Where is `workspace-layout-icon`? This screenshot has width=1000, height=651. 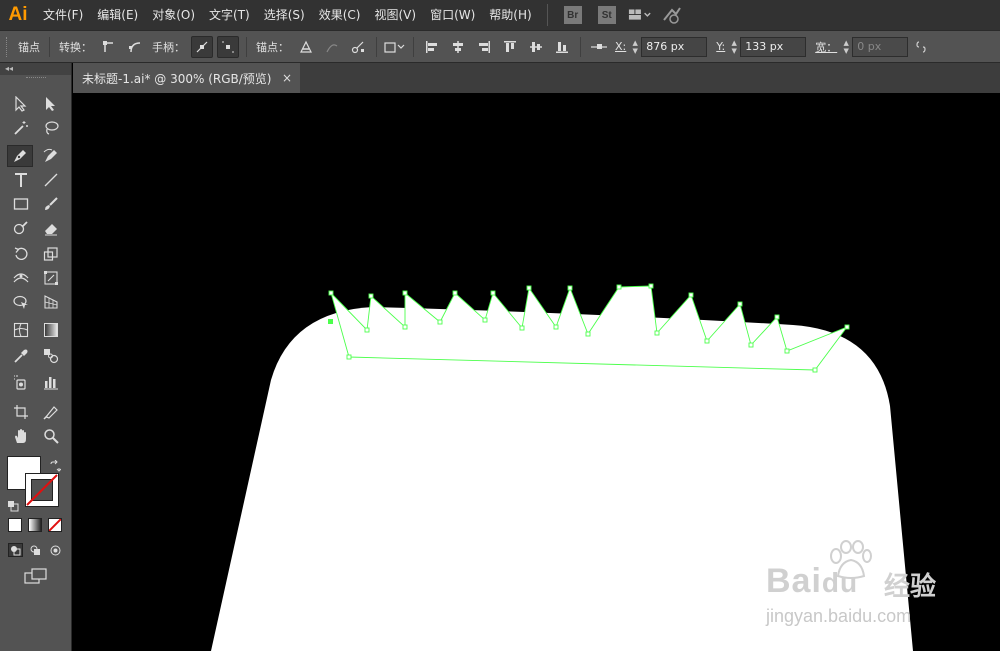 workspace-layout-icon is located at coordinates (640, 15).